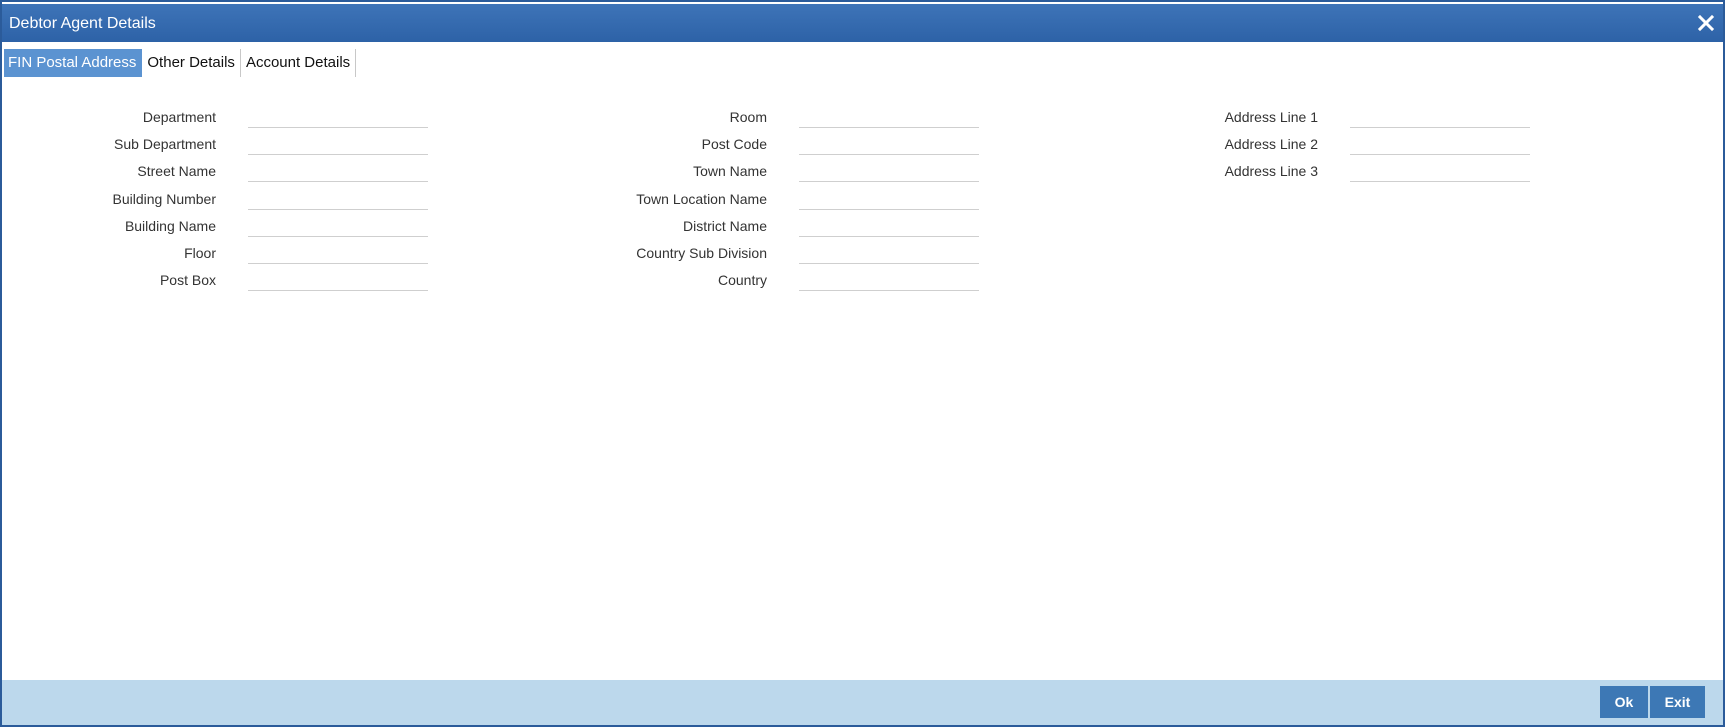  I want to click on tab-other-details: Other Details, so click(191, 63).